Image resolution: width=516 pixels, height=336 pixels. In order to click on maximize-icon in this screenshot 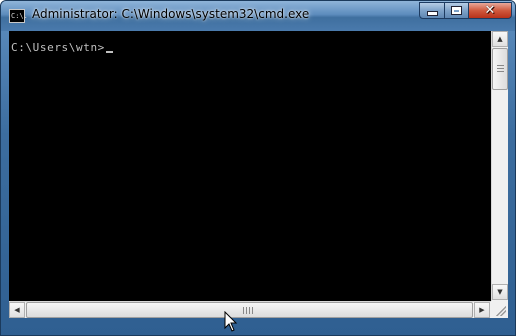, I will do `click(456, 10)`.